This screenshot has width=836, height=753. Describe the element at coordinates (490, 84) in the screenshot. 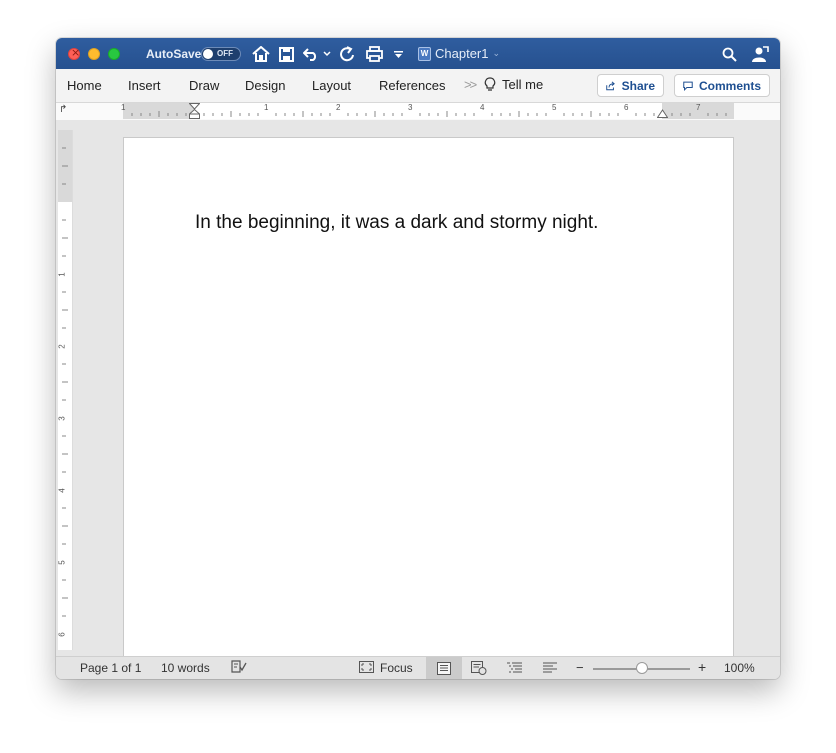

I see `lightbulb-icon` at that location.